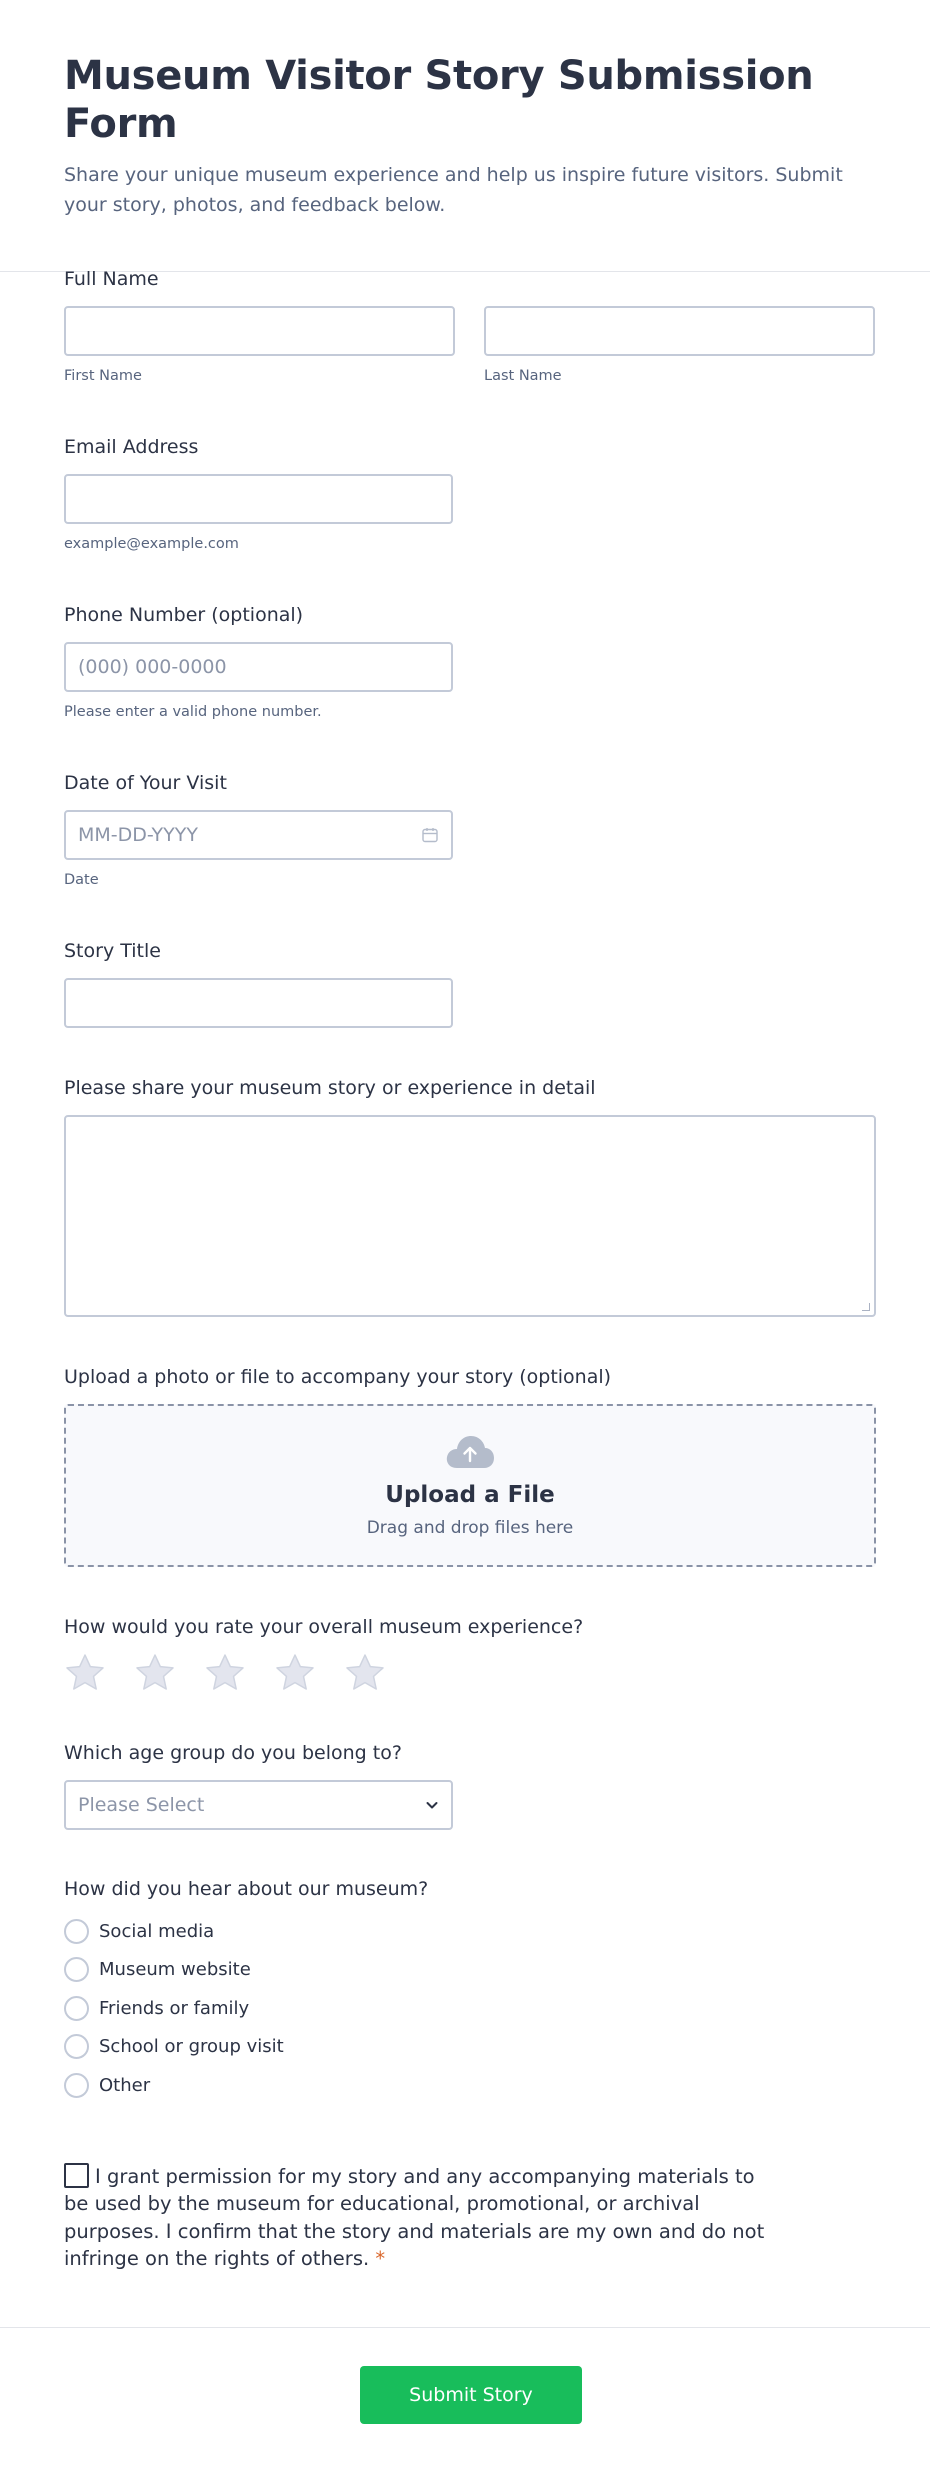  What do you see at coordinates (141, 1805) in the screenshot?
I see `age-group-selected: Please Select` at bounding box center [141, 1805].